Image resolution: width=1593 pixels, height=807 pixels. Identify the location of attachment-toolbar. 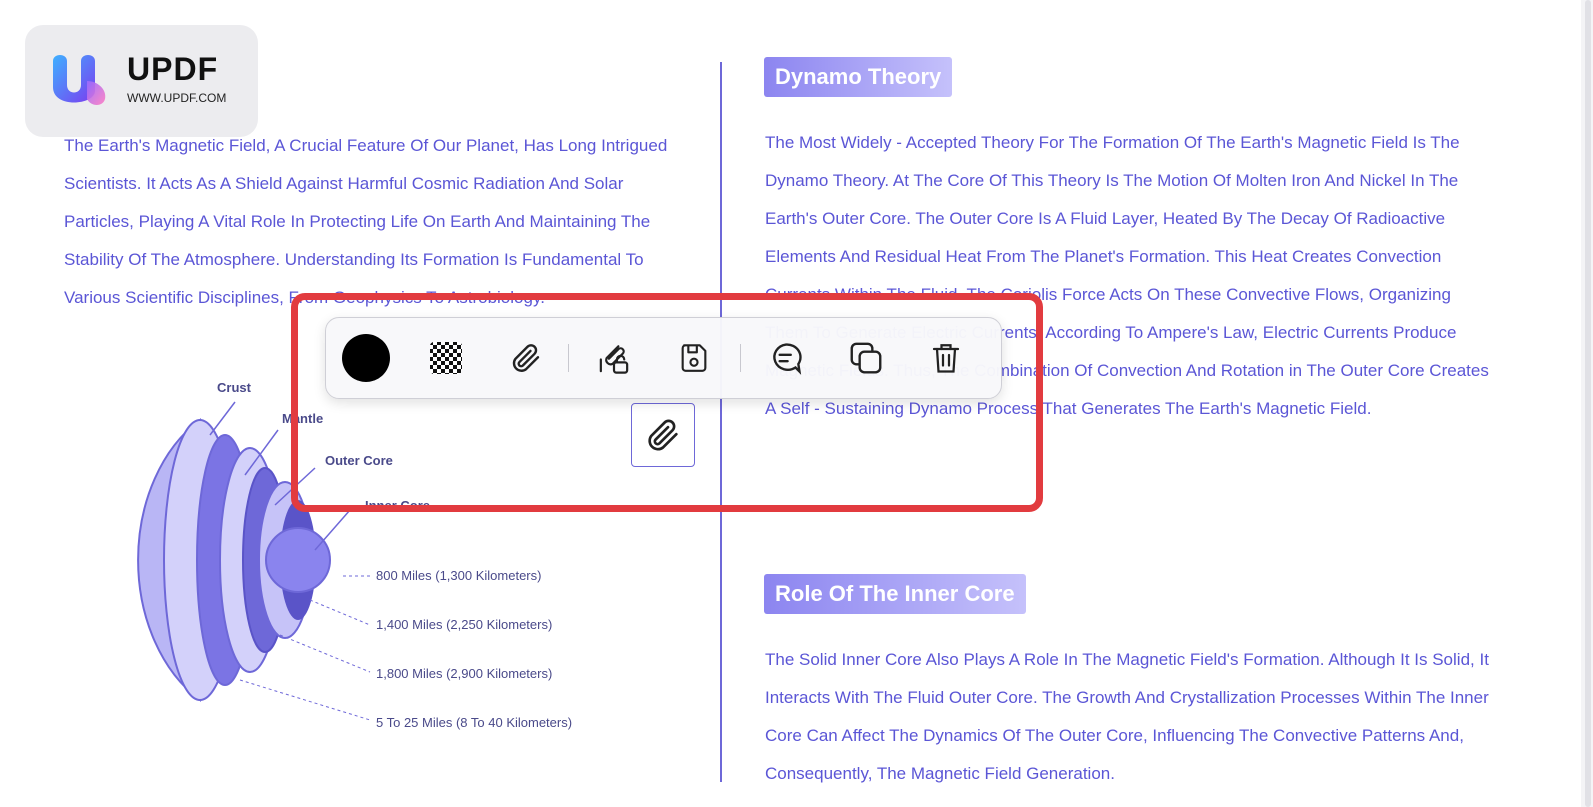
(663, 358).